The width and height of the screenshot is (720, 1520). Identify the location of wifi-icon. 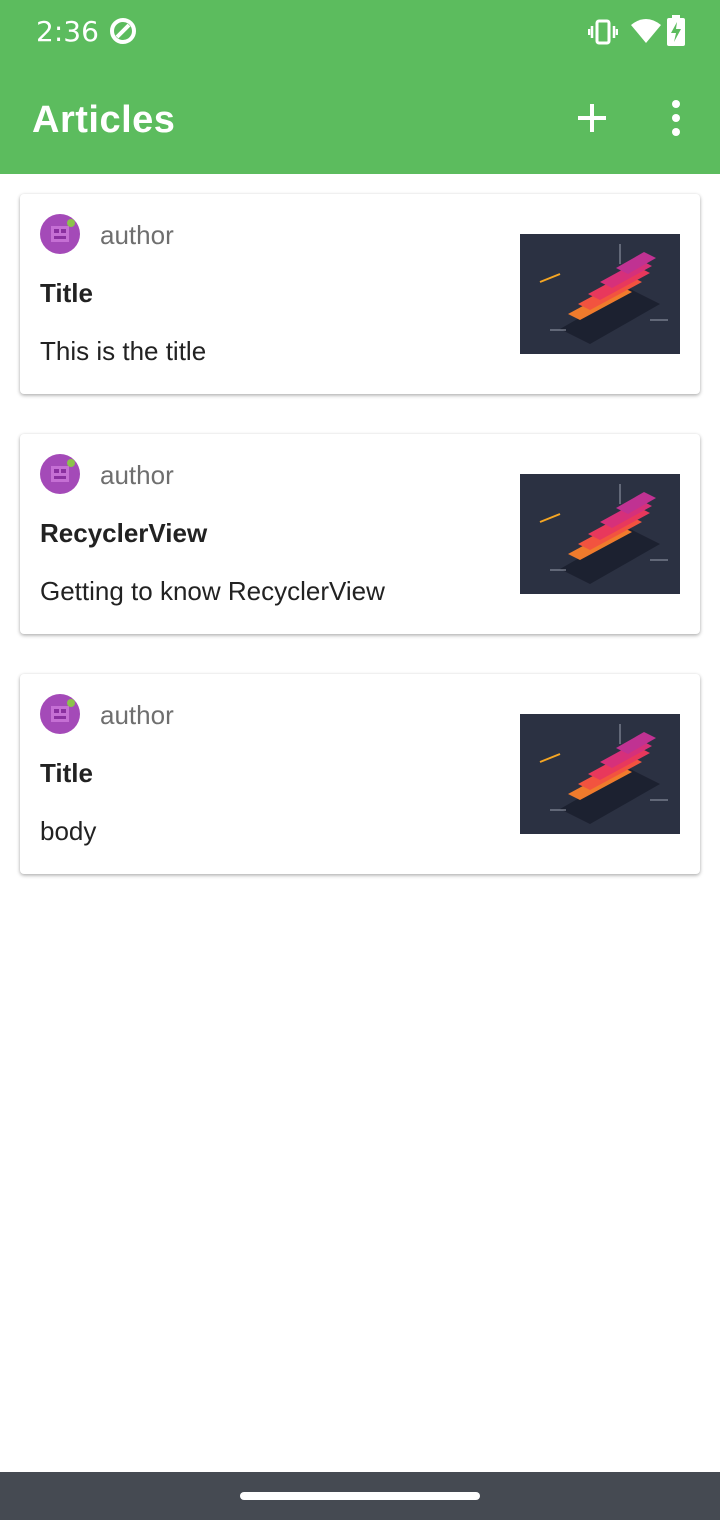
(646, 31).